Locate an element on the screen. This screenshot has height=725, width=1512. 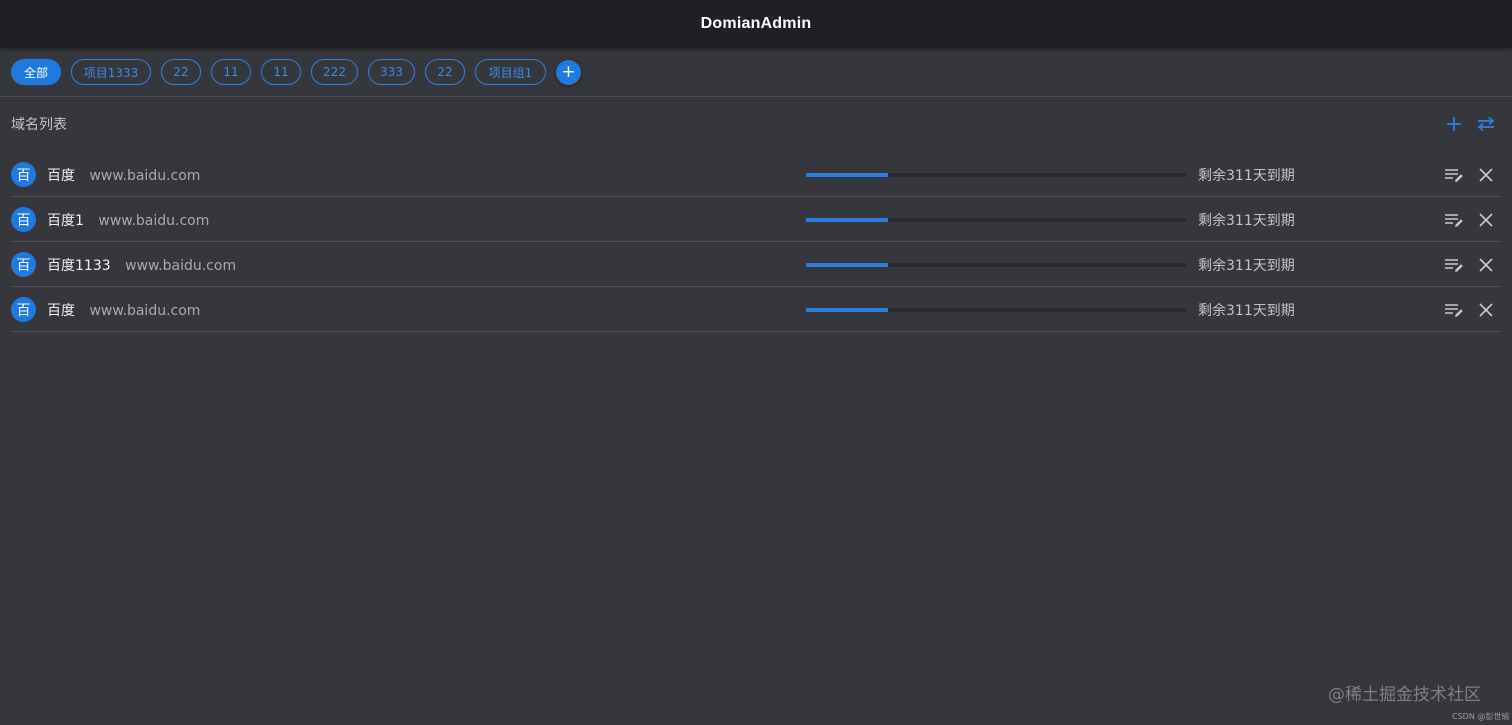
swap-sort-button is located at coordinates (1486, 124).